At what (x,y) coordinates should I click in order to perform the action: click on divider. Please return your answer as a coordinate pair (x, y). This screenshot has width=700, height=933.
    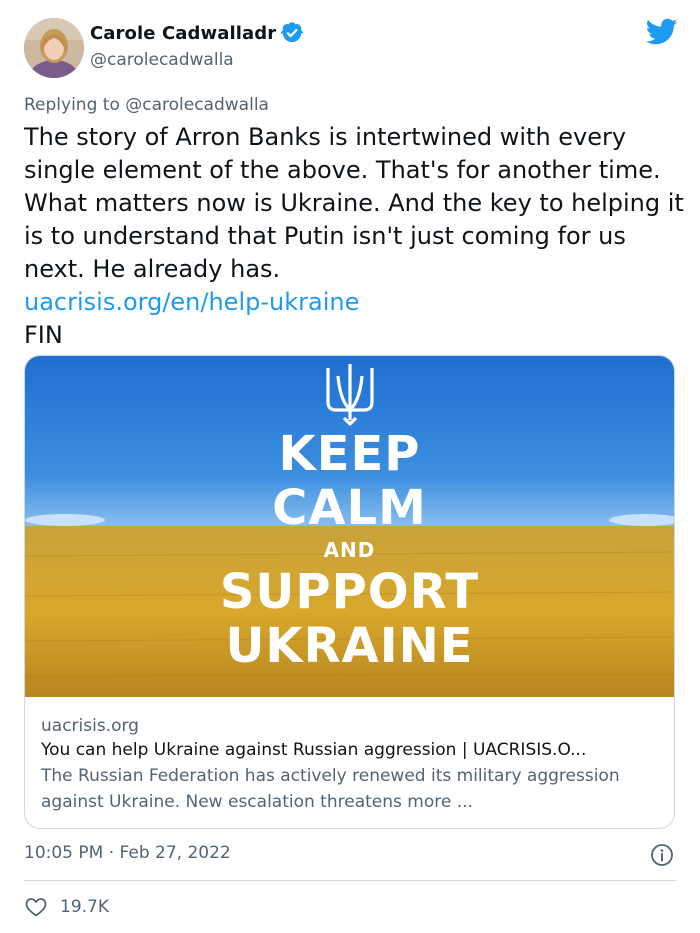
    Looking at the image, I should click on (350, 880).